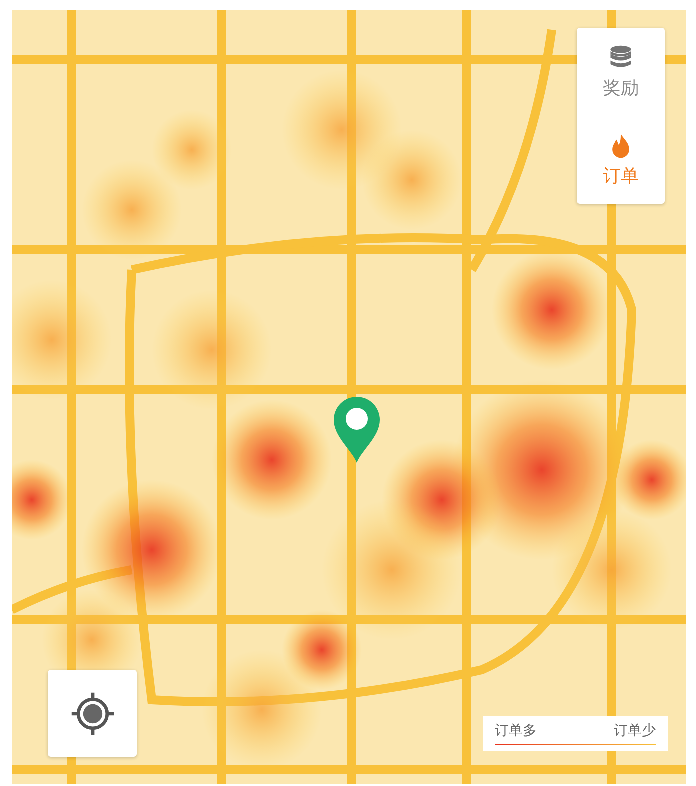 The height and width of the screenshot is (786, 696). What do you see at coordinates (635, 731) in the screenshot?
I see `legend-low-label: 订单少` at bounding box center [635, 731].